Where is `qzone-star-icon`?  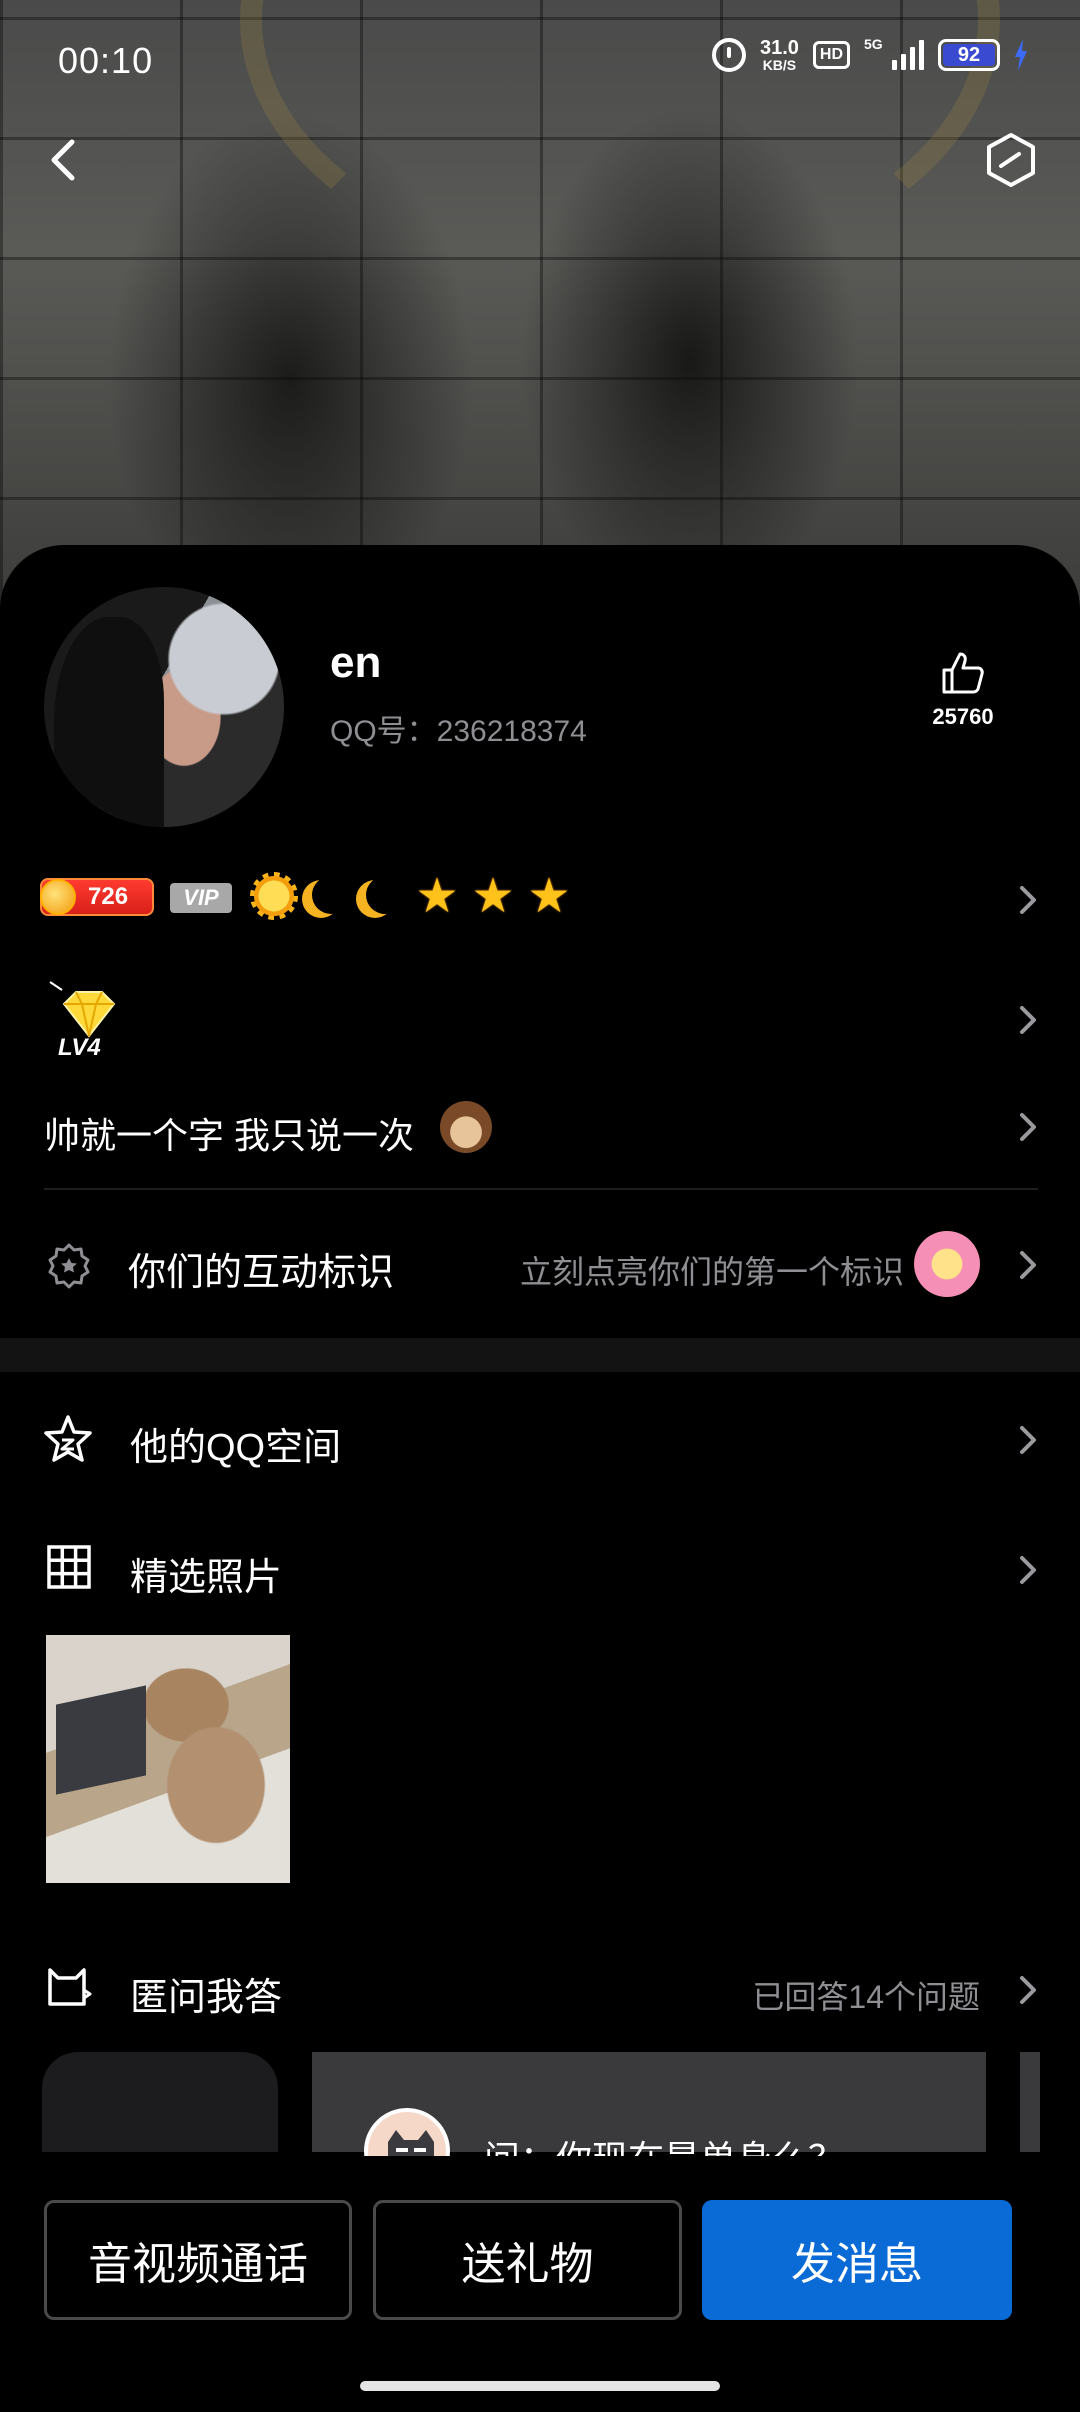 qzone-star-icon is located at coordinates (68, 1438).